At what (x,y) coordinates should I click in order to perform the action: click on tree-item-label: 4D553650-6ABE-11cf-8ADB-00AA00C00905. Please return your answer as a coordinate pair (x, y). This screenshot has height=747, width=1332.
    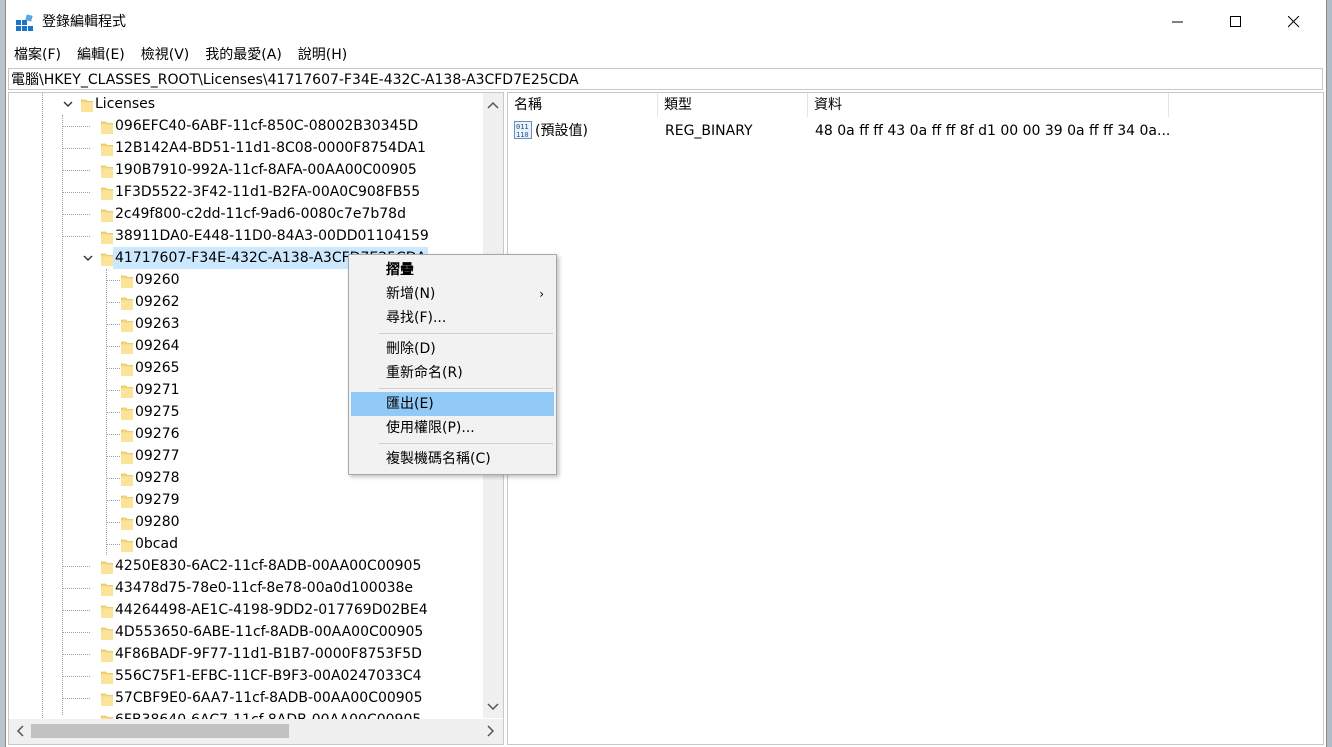
    Looking at the image, I should click on (269, 632).